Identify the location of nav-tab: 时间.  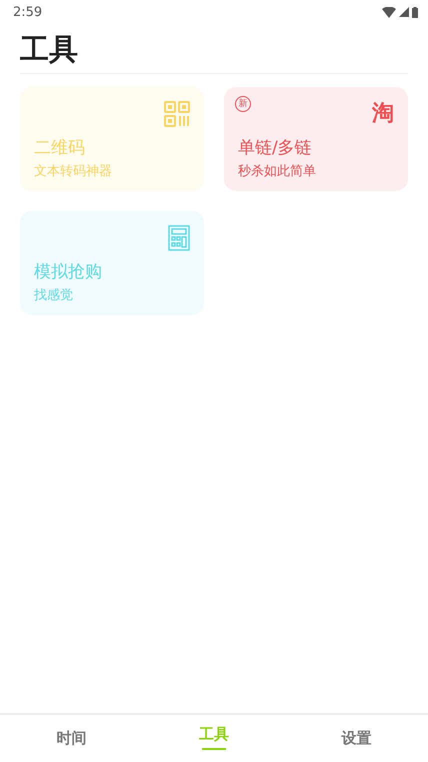
(71, 738).